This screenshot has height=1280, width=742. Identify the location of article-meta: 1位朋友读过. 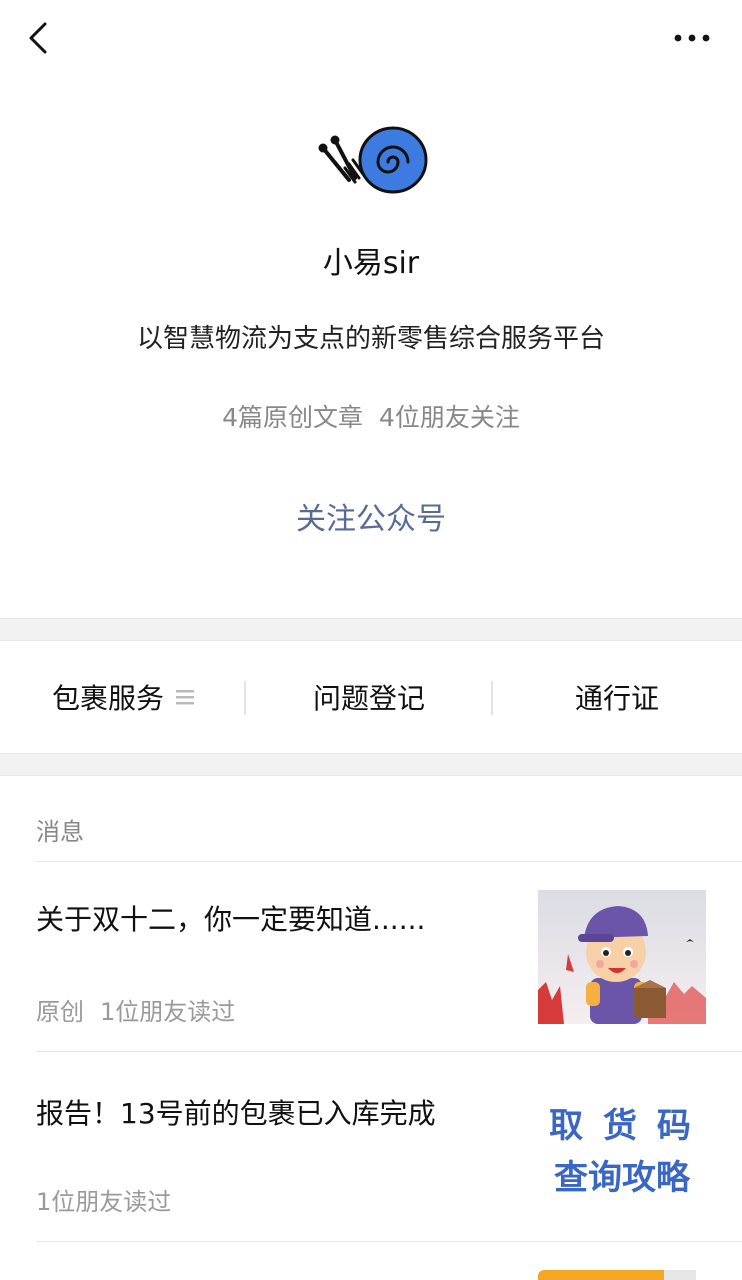
(103, 1199).